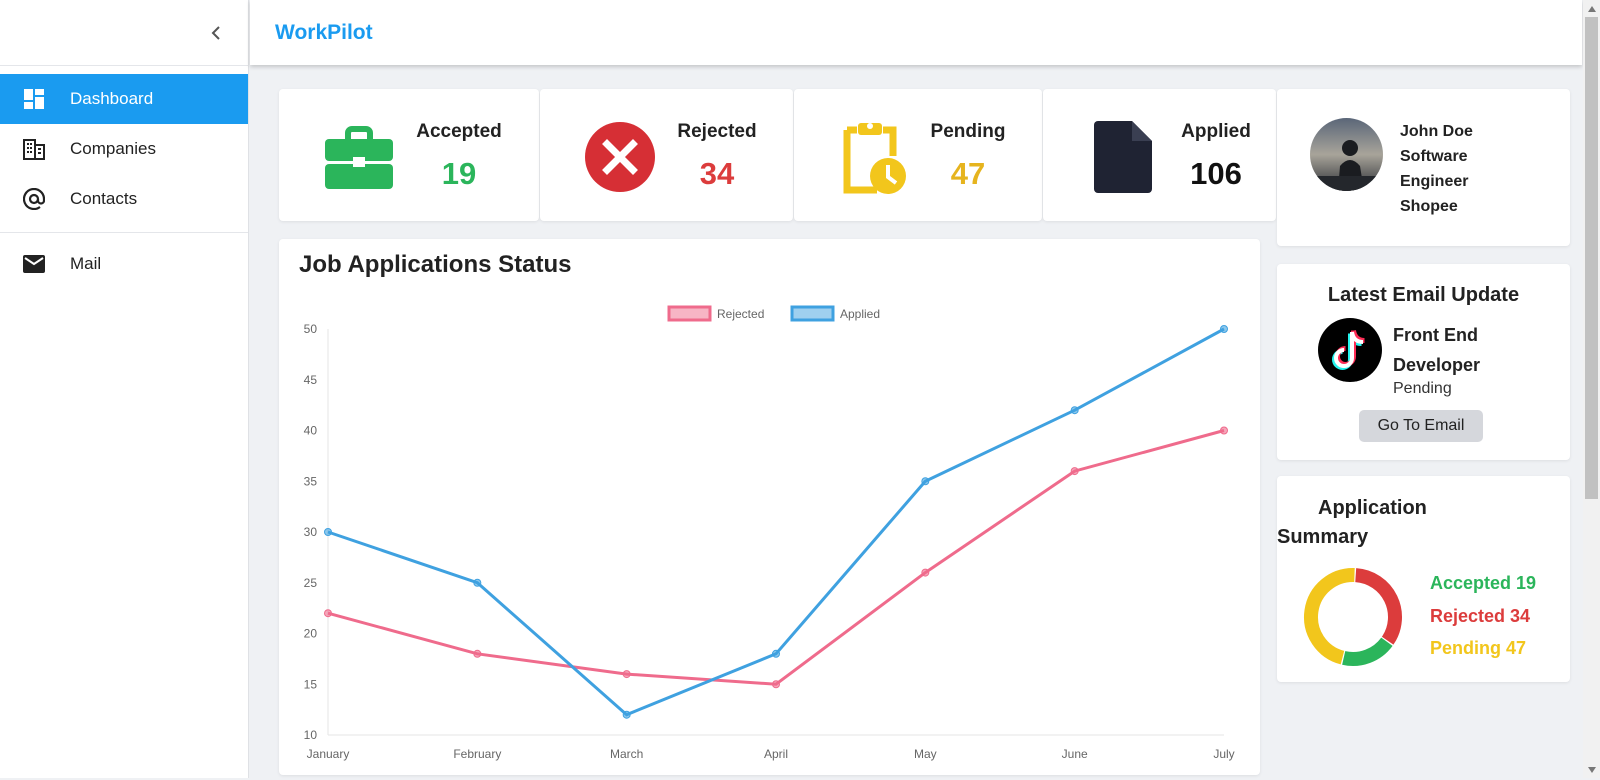  What do you see at coordinates (1323, 537) in the screenshot?
I see `summary-title-line: Summary` at bounding box center [1323, 537].